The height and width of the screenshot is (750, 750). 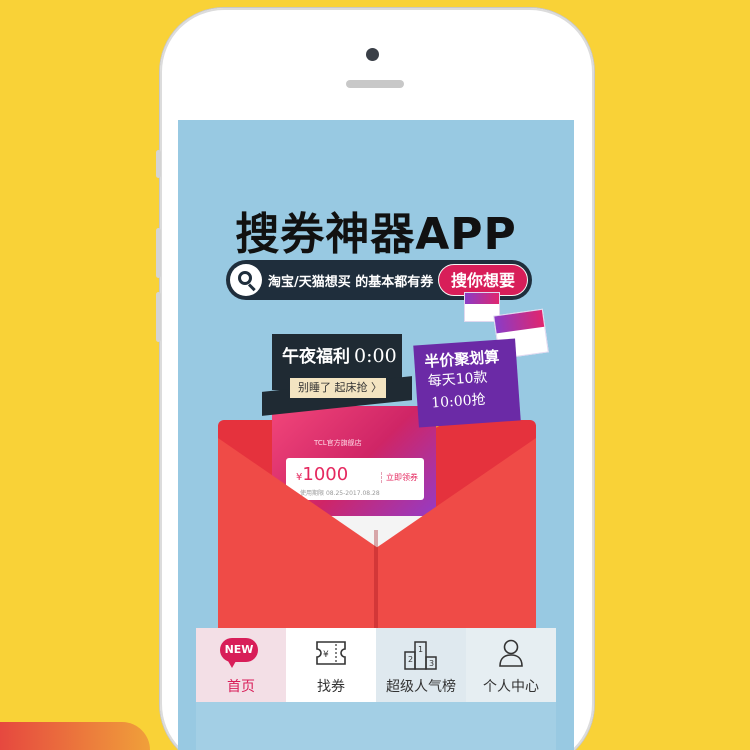 I want to click on search-hint: 淘宝/天猫想买 的基本都有券, so click(x=351, y=282).